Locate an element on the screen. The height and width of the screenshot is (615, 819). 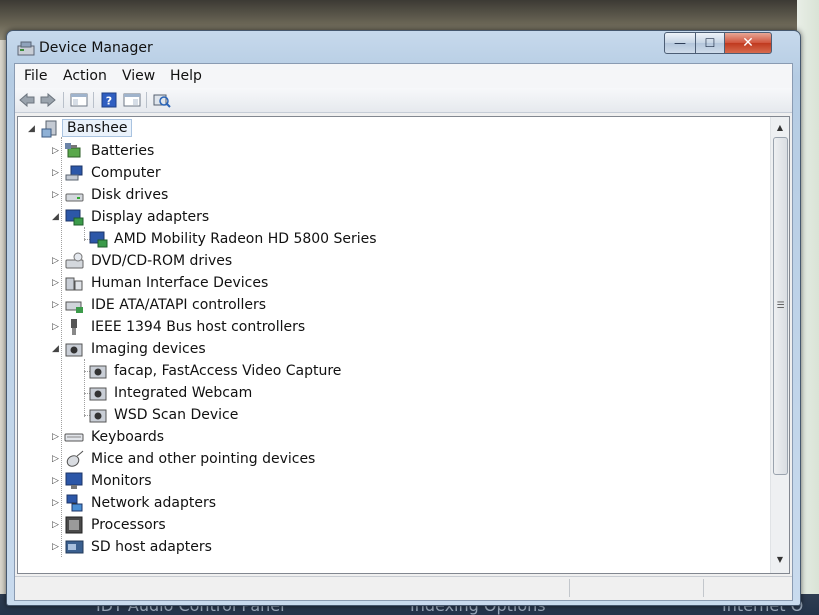
mouse-icon is located at coordinates (75, 458).